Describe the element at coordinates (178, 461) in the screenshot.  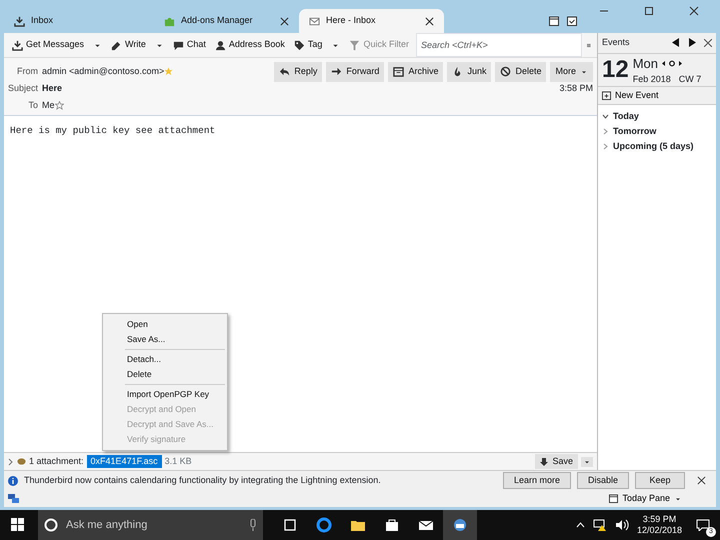
I see `attachment-size: 3.1 KB` at that location.